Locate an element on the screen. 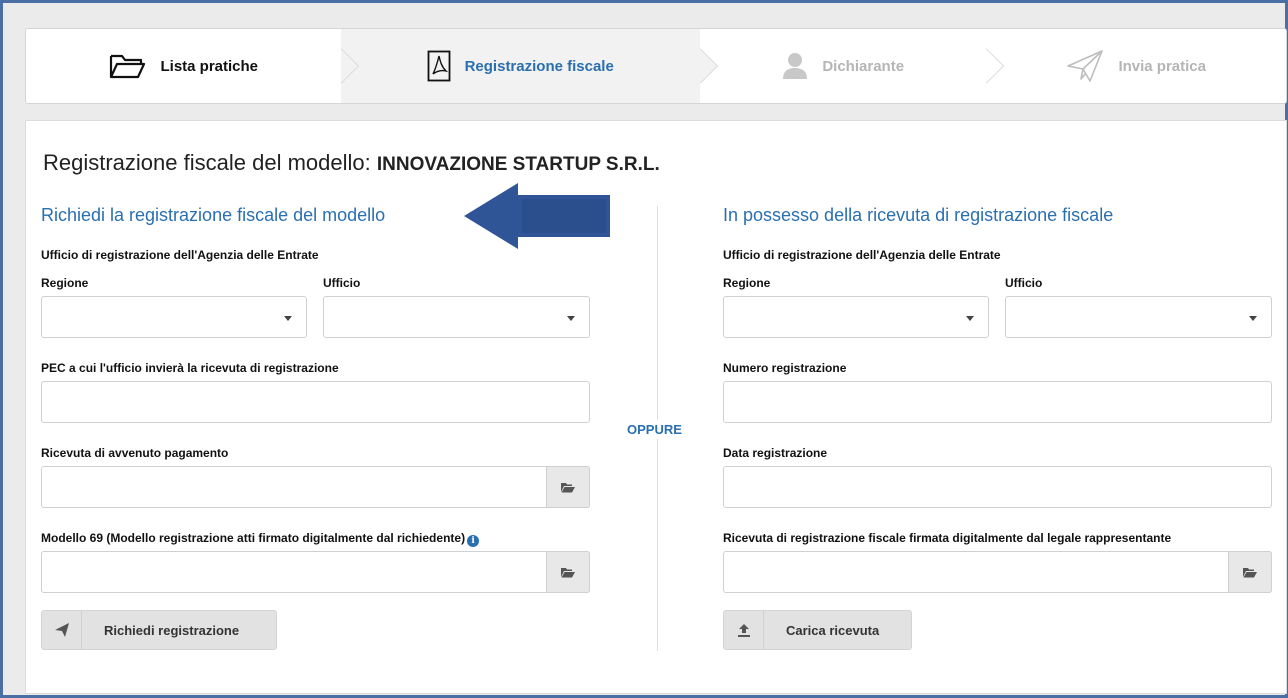  folder-icon is located at coordinates (127, 66).